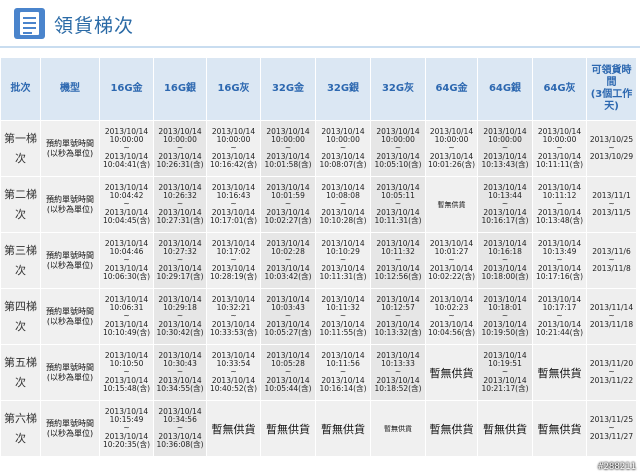  I want to click on col-header-batch: 批次, so click(20, 89).